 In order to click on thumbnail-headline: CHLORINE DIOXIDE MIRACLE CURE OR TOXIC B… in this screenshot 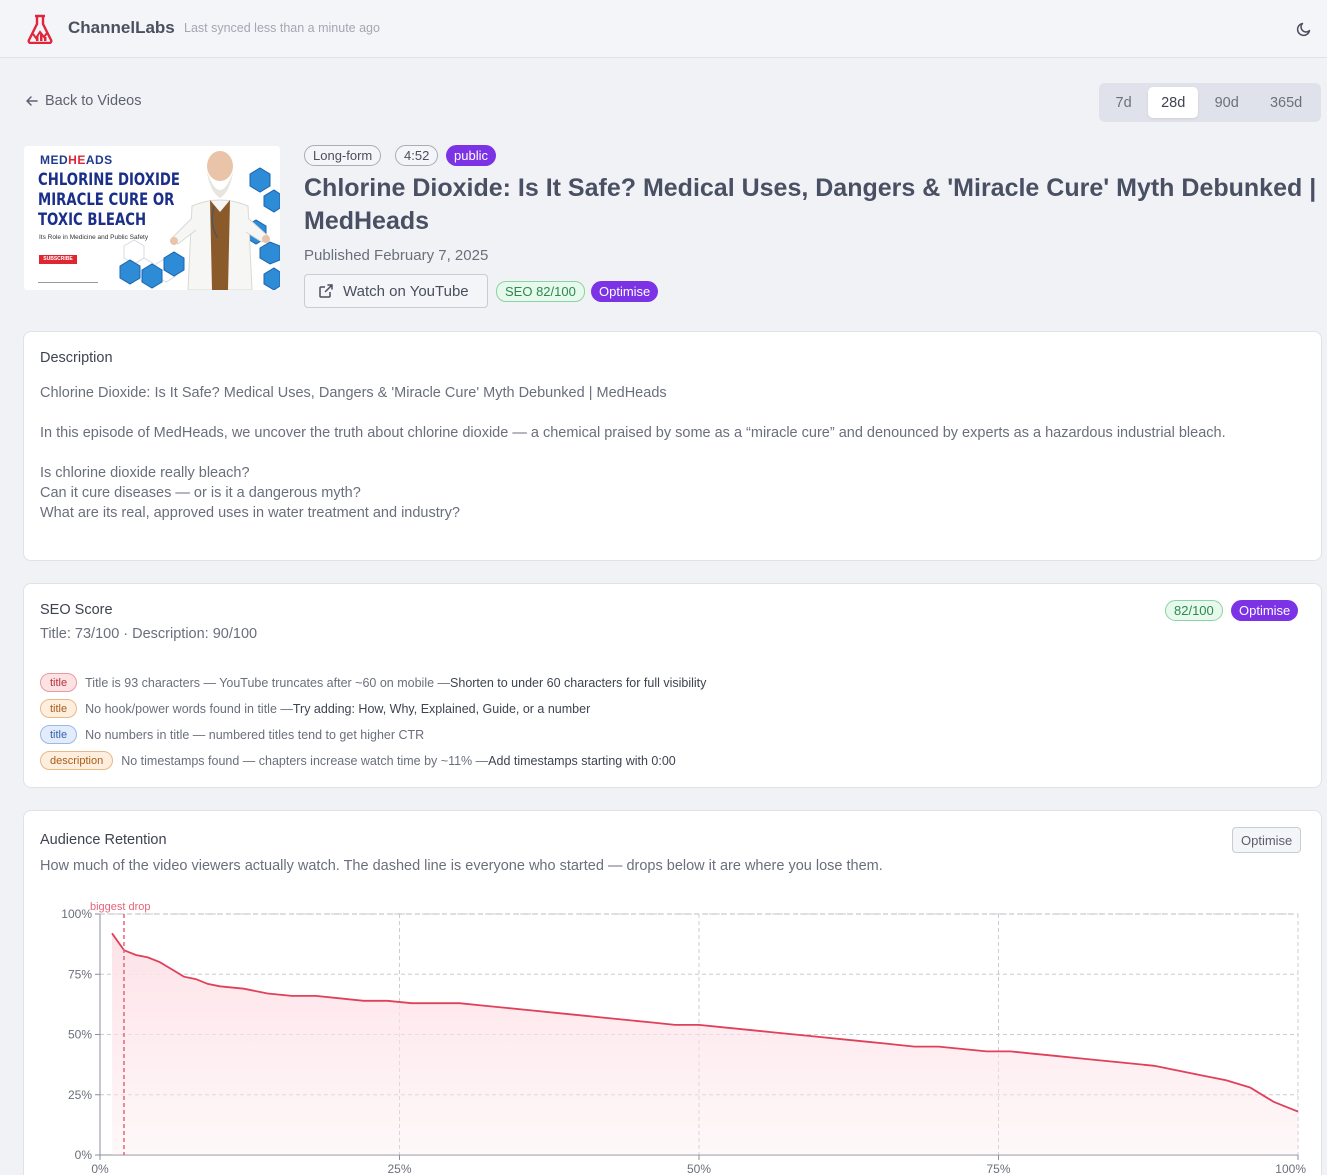, I will do `click(109, 200)`.